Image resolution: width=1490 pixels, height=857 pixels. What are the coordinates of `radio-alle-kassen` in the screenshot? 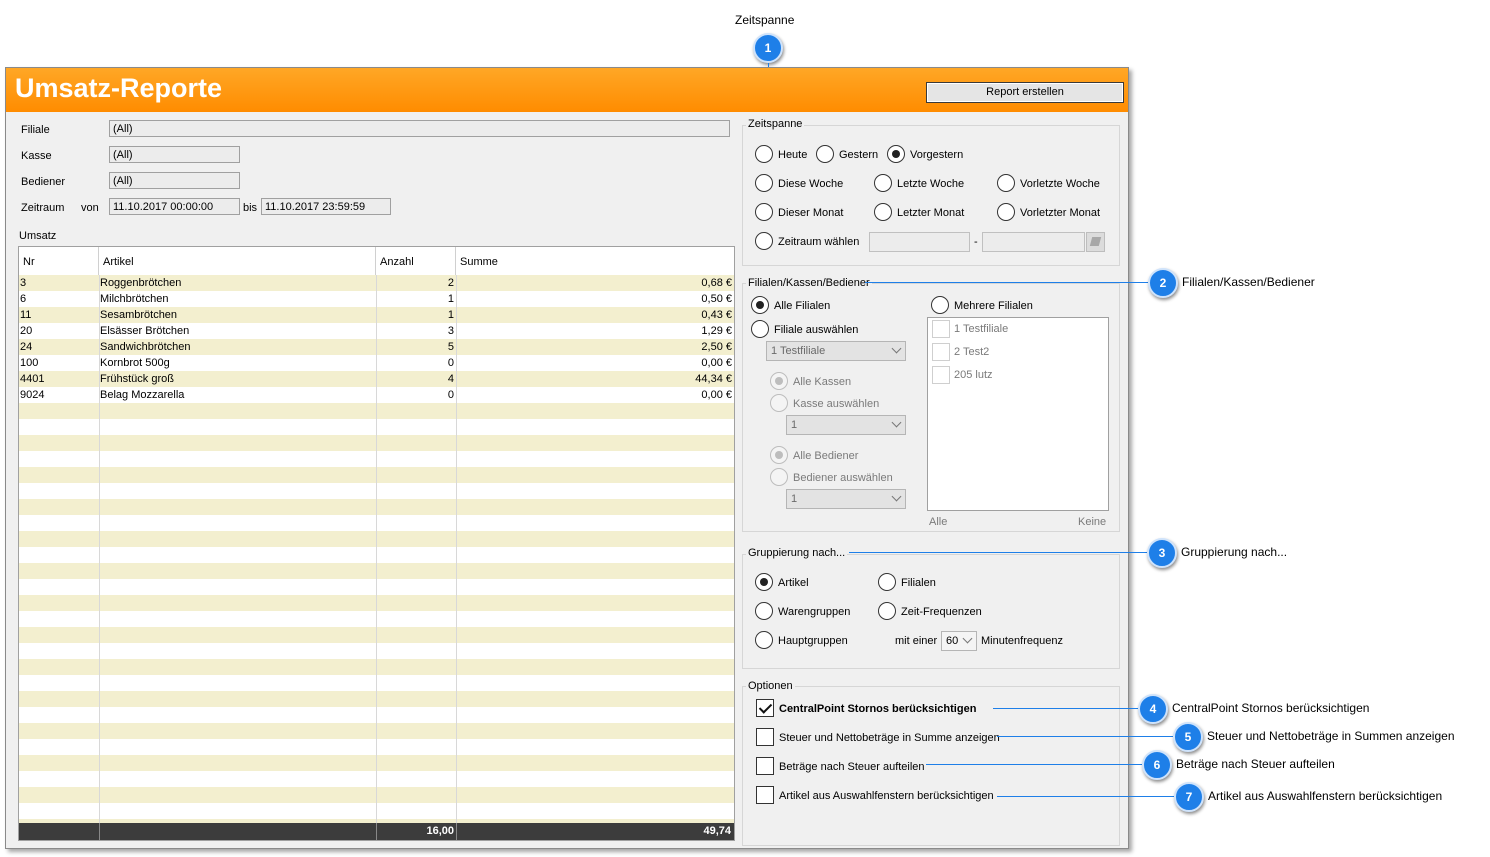 It's located at (779, 381).